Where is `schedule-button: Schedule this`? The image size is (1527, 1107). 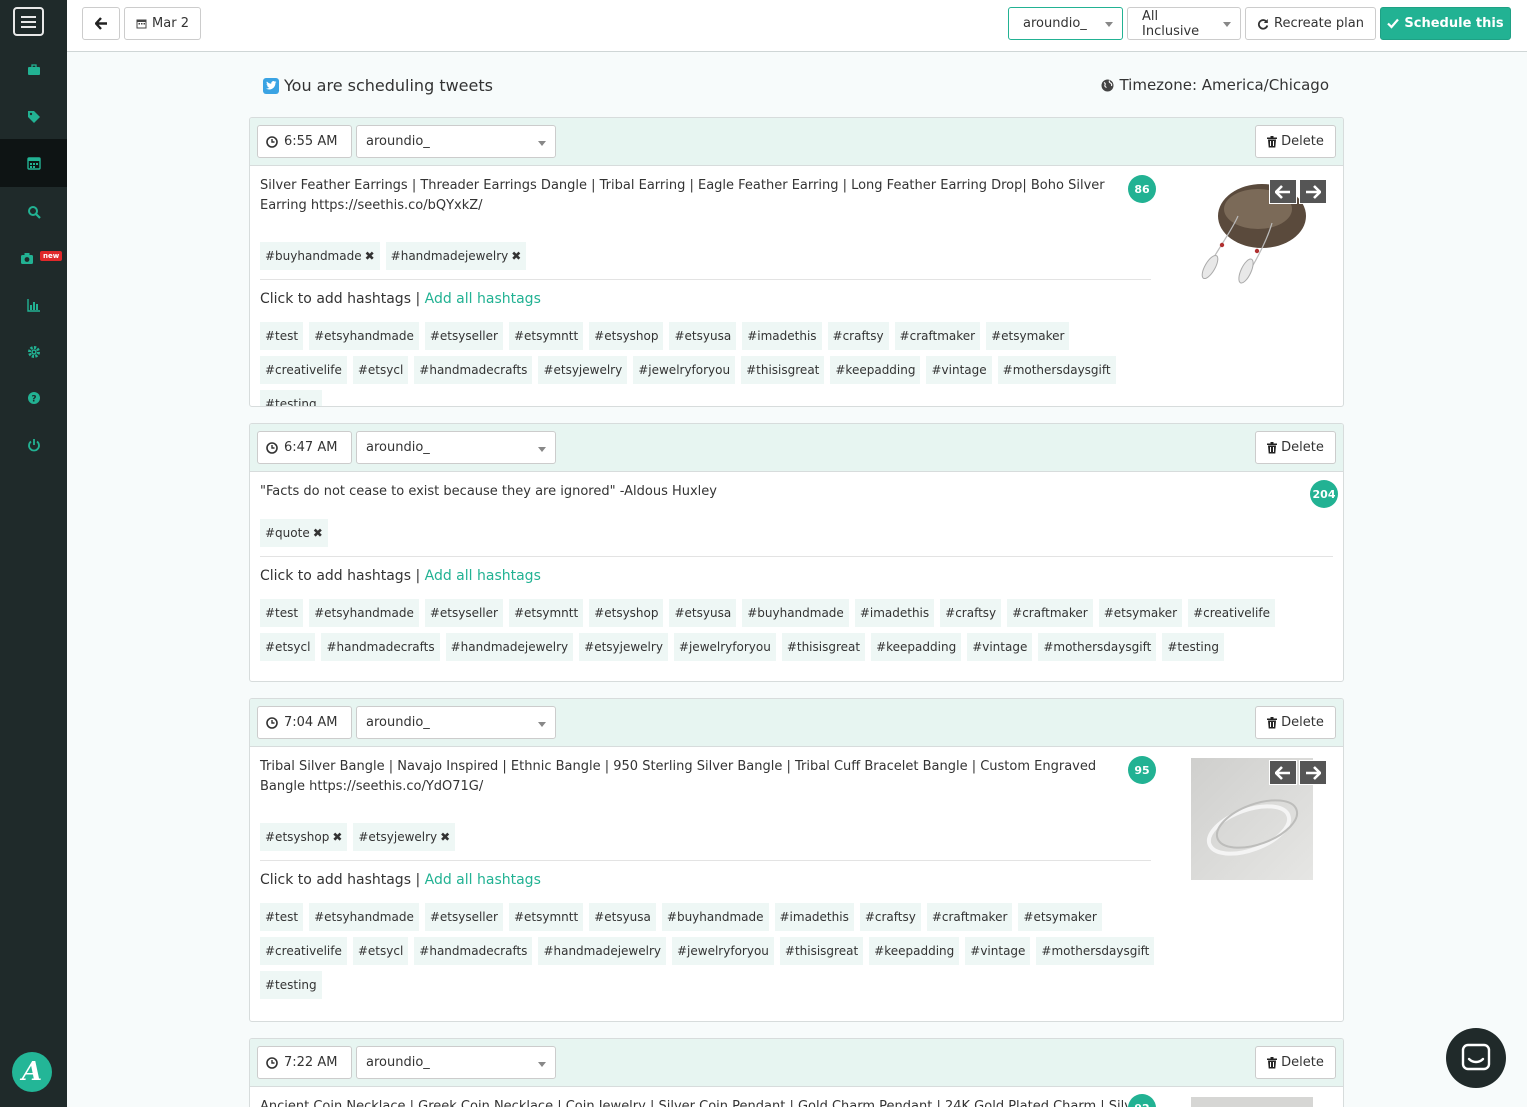 schedule-button: Schedule this is located at coordinates (1445, 23).